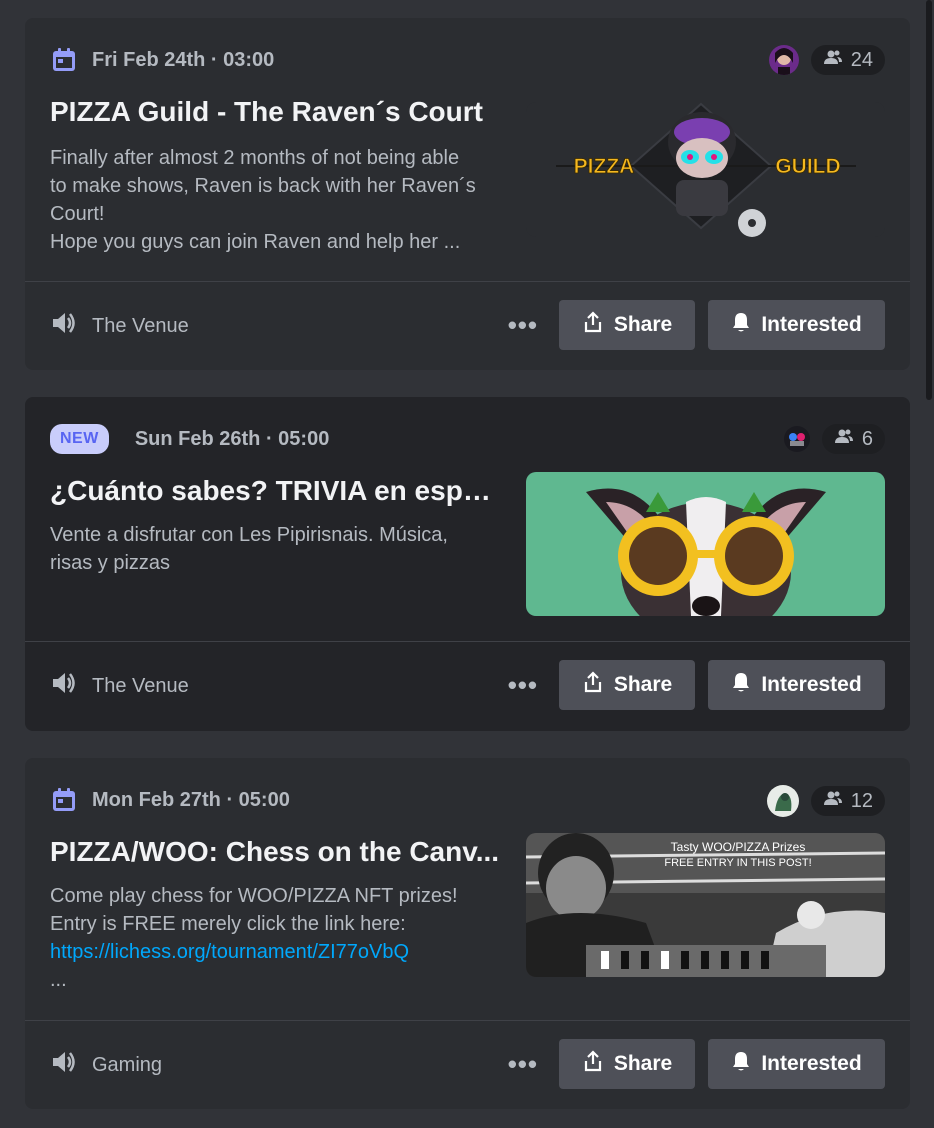 The width and height of the screenshot is (934, 1128). I want to click on event-cover-image, so click(705, 544).